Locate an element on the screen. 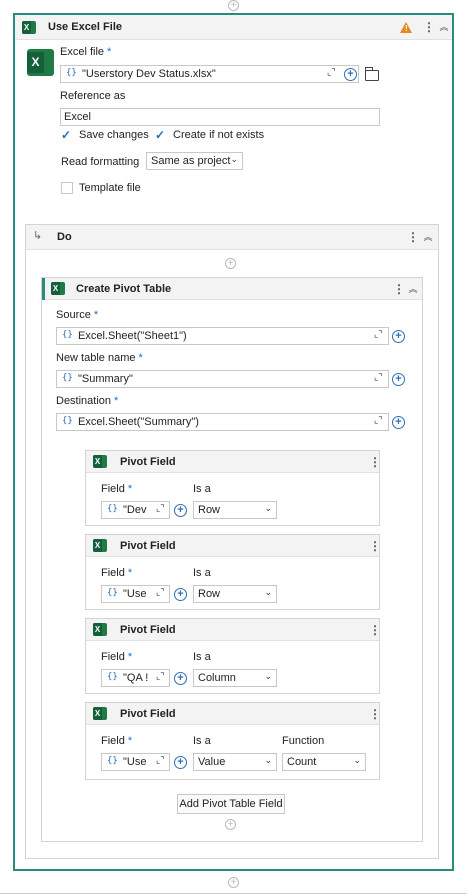 Image resolution: width=467 pixels, height=895 pixels. read-formatting-label: Read formatting is located at coordinates (100, 162).